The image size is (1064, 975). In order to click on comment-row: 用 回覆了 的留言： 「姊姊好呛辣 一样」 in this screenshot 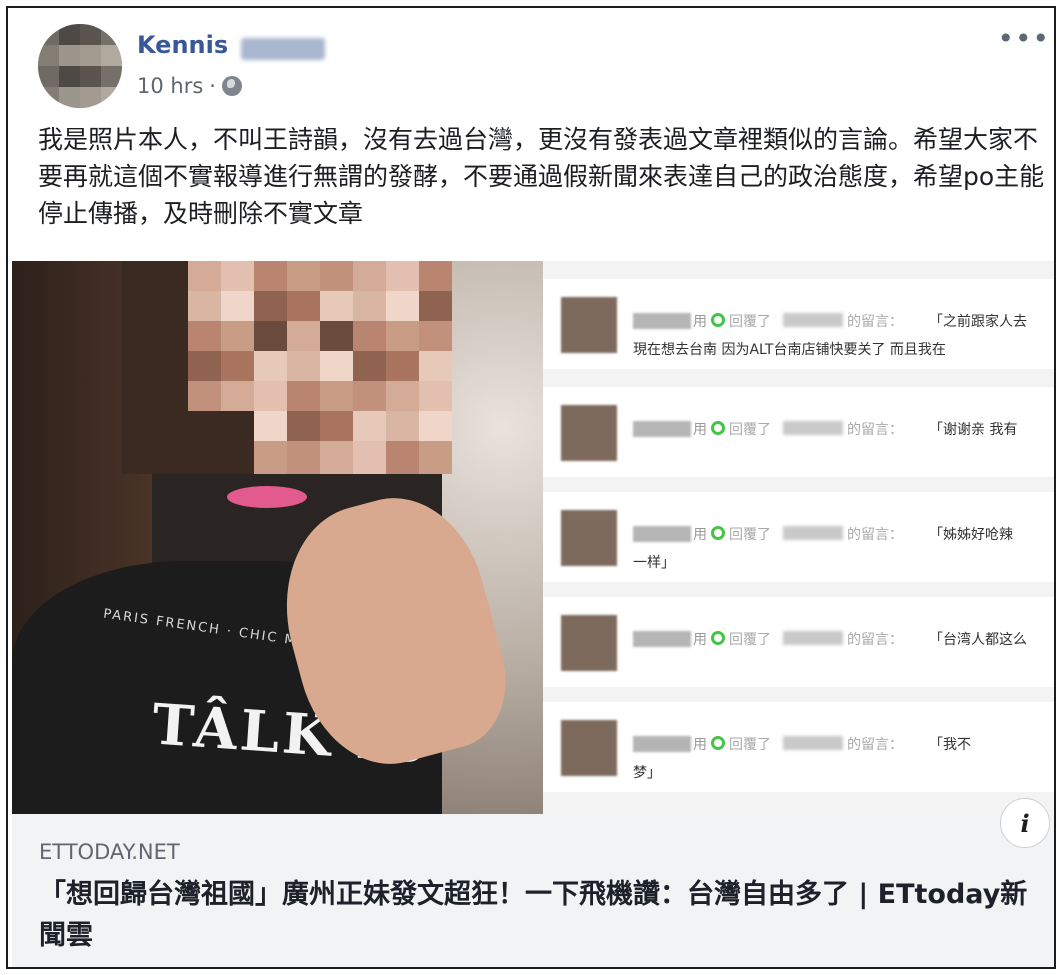, I will do `click(798, 537)`.